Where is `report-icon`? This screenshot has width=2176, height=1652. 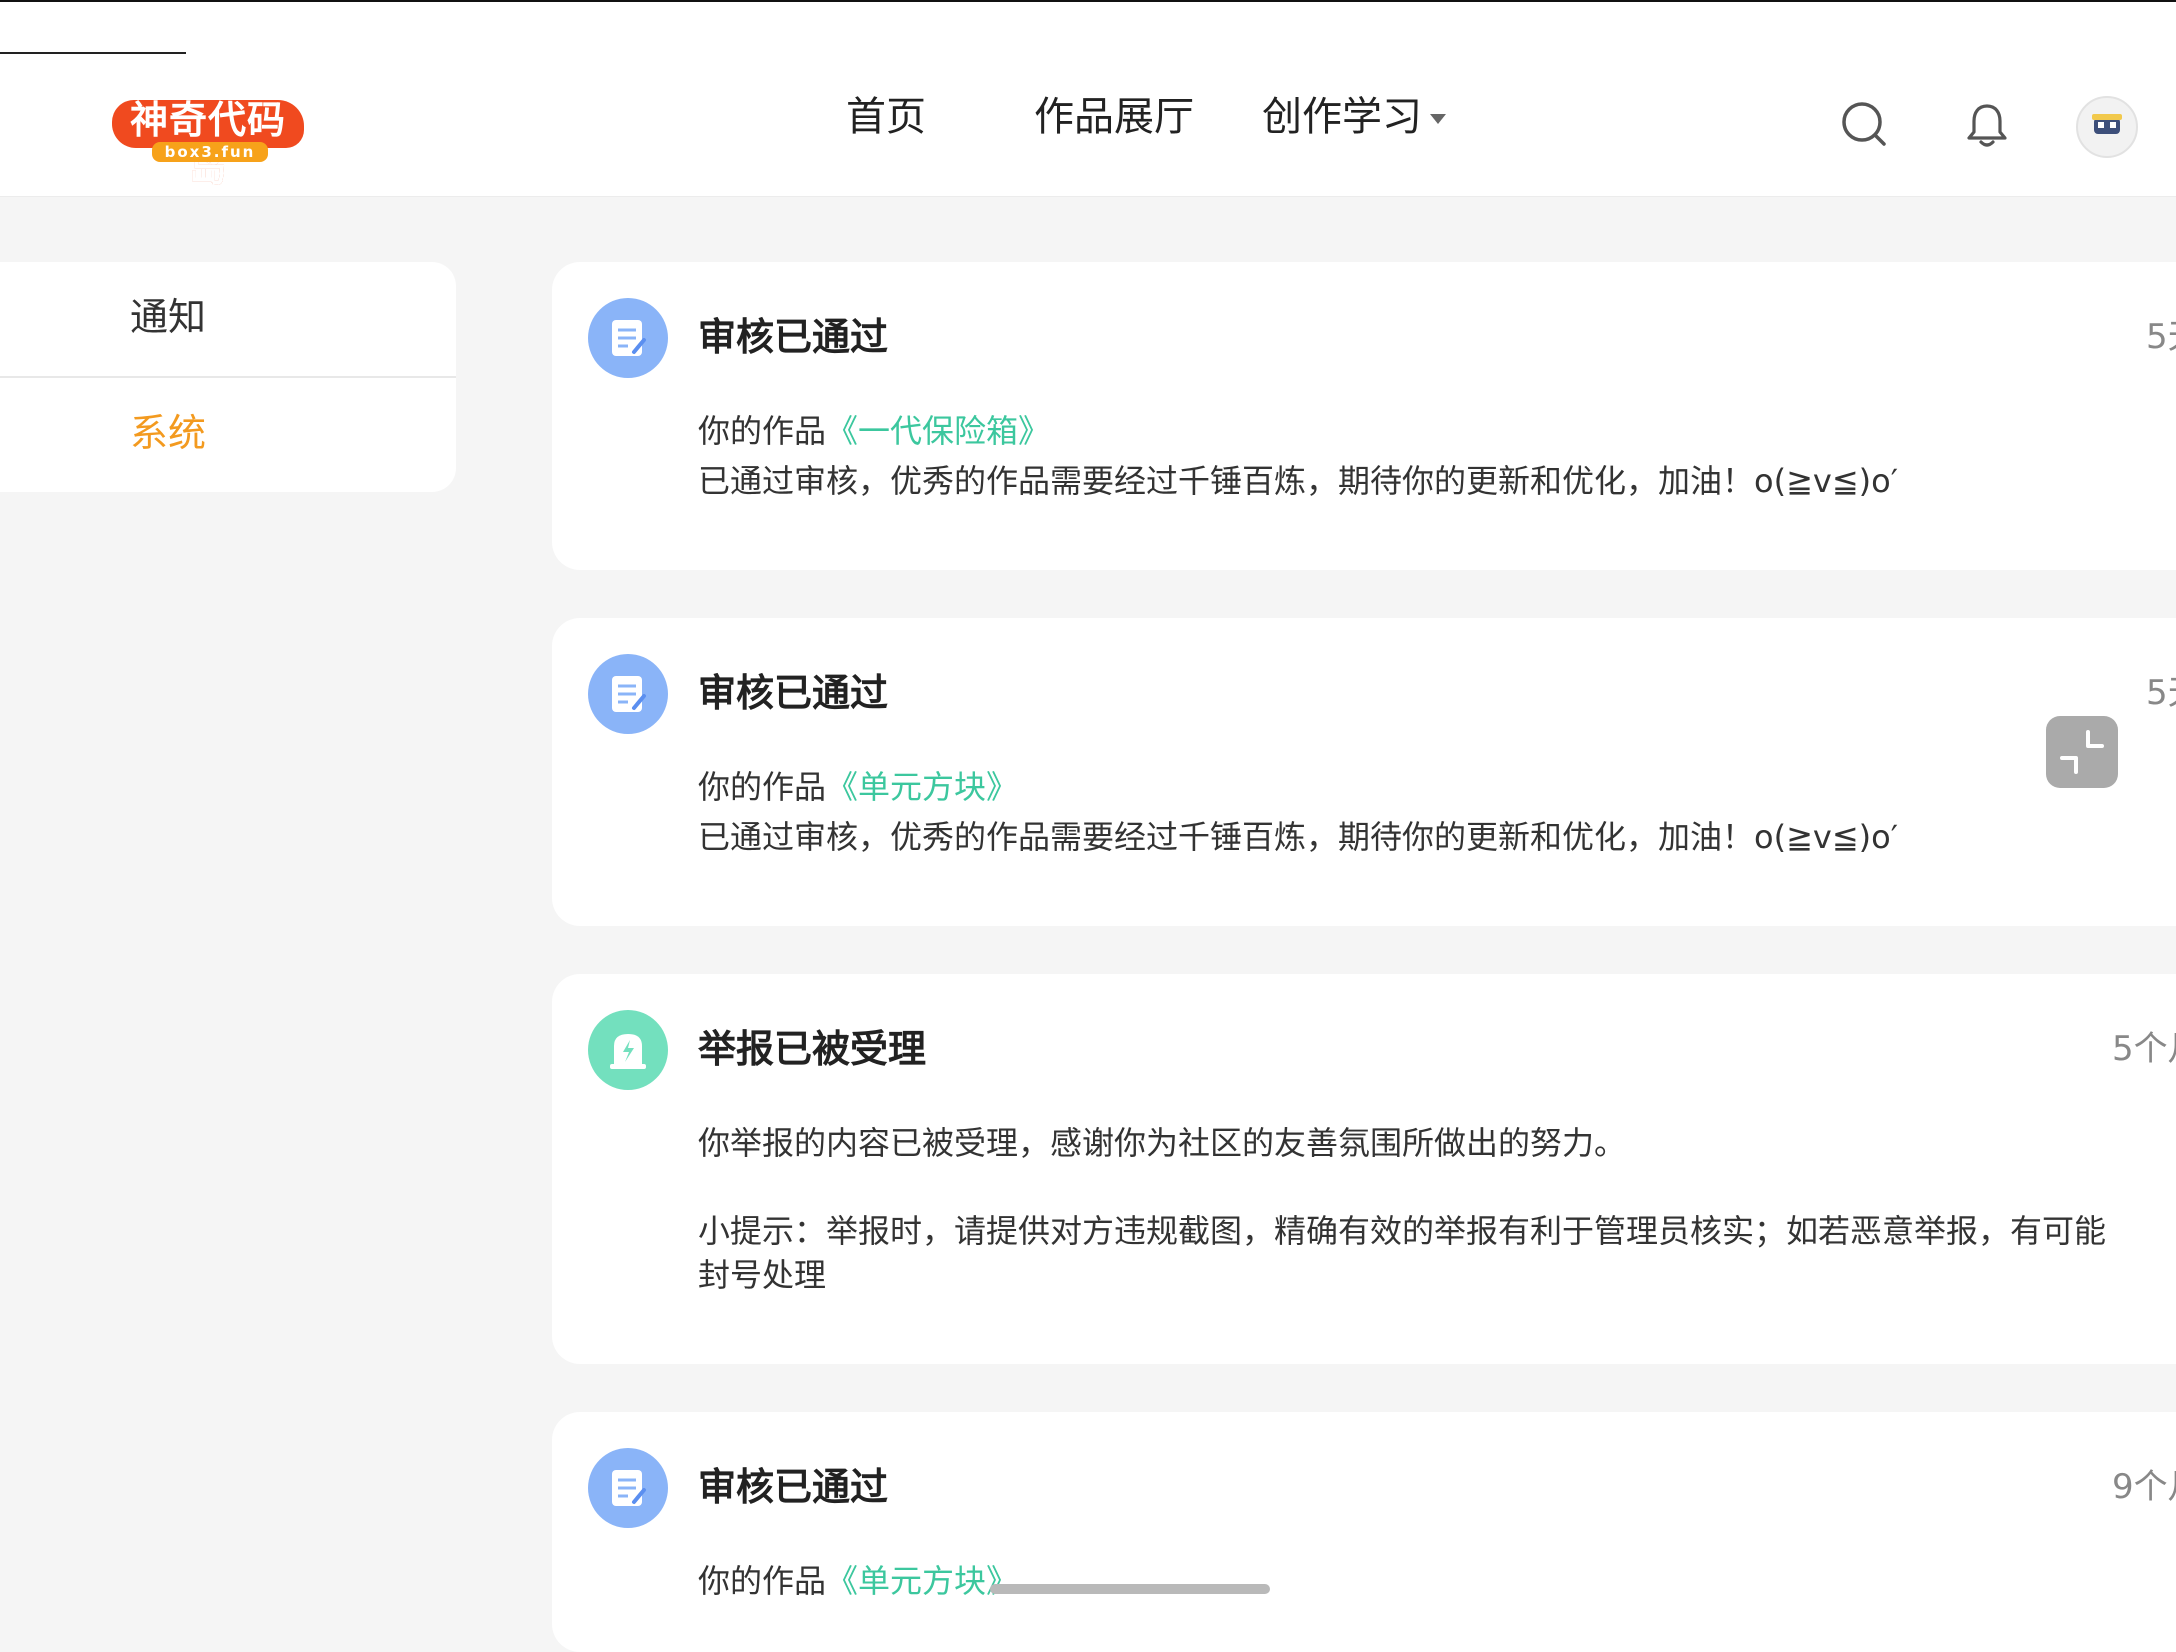 report-icon is located at coordinates (628, 1050).